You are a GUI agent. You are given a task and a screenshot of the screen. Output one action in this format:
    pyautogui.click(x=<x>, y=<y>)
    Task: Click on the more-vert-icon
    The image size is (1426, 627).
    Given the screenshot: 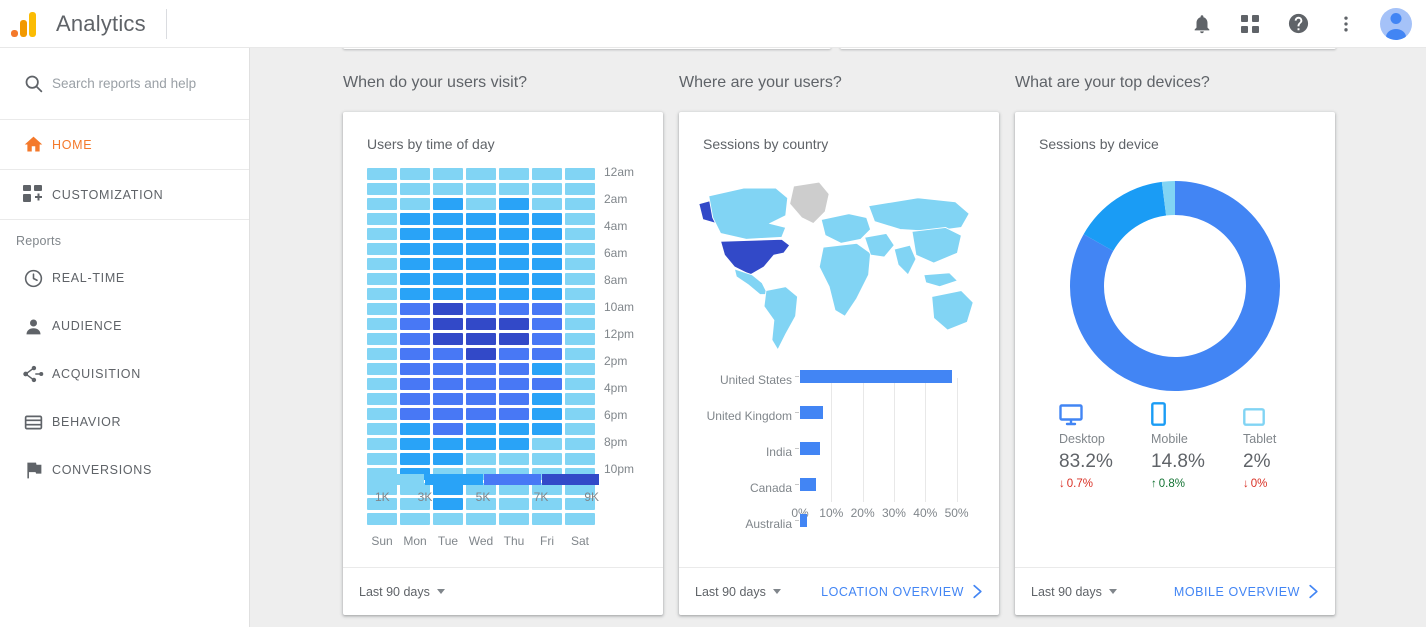 What is the action you would take?
    pyautogui.click(x=1346, y=24)
    